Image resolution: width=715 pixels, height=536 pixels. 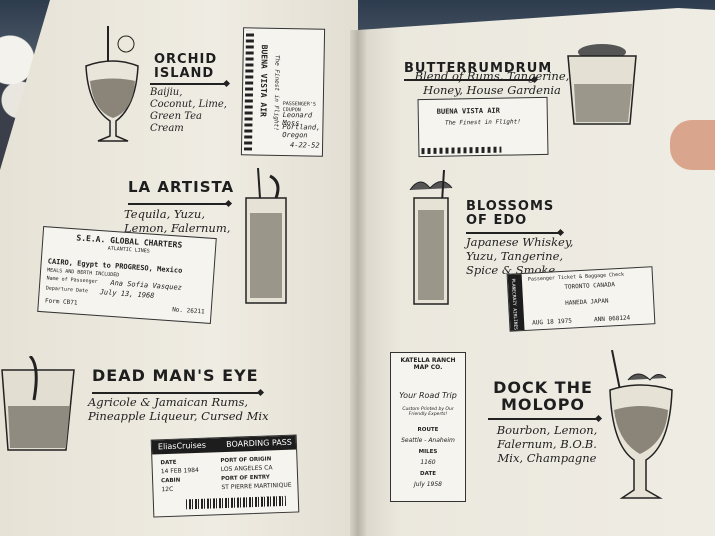 I want to click on barcode, so click(x=236, y=502).